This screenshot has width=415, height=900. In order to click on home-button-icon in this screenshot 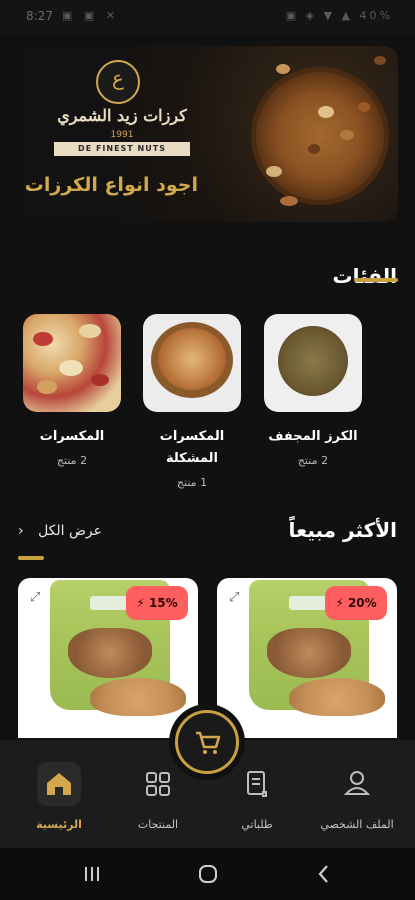, I will do `click(208, 874)`.